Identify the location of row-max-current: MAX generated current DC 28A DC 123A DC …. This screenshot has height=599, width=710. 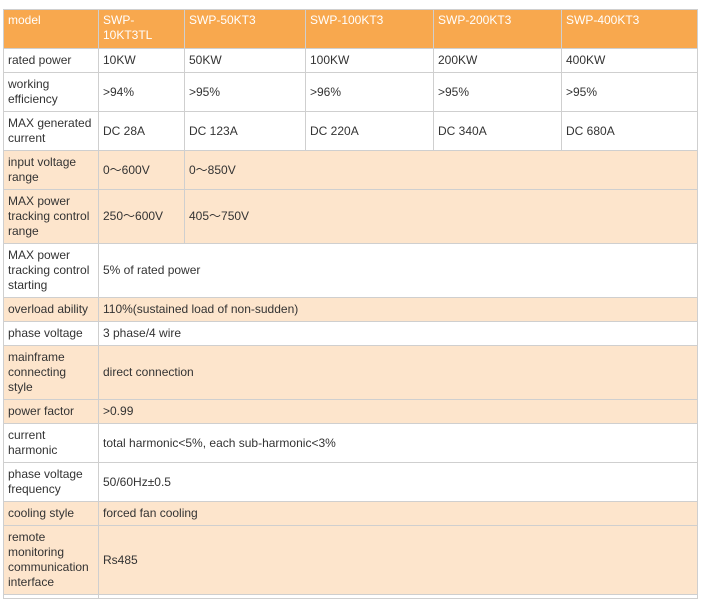
(350, 131).